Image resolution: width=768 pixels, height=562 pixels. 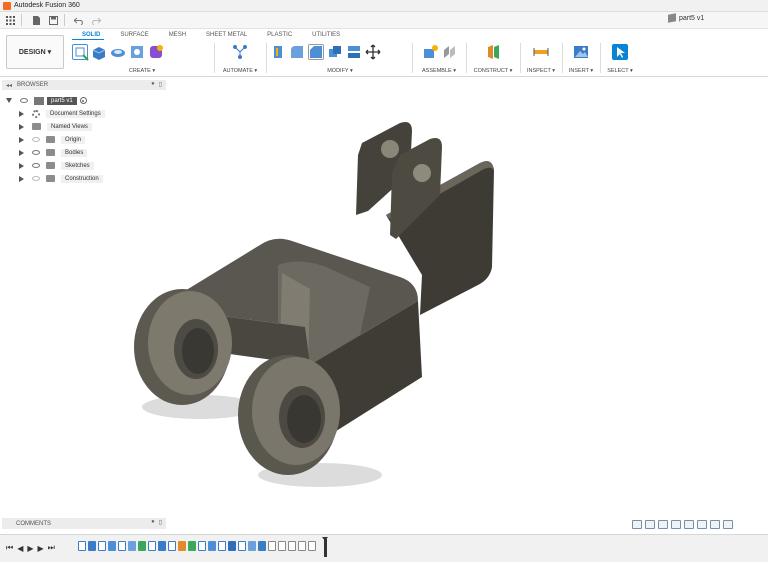 I want to click on measure-icon, so click(x=541, y=52).